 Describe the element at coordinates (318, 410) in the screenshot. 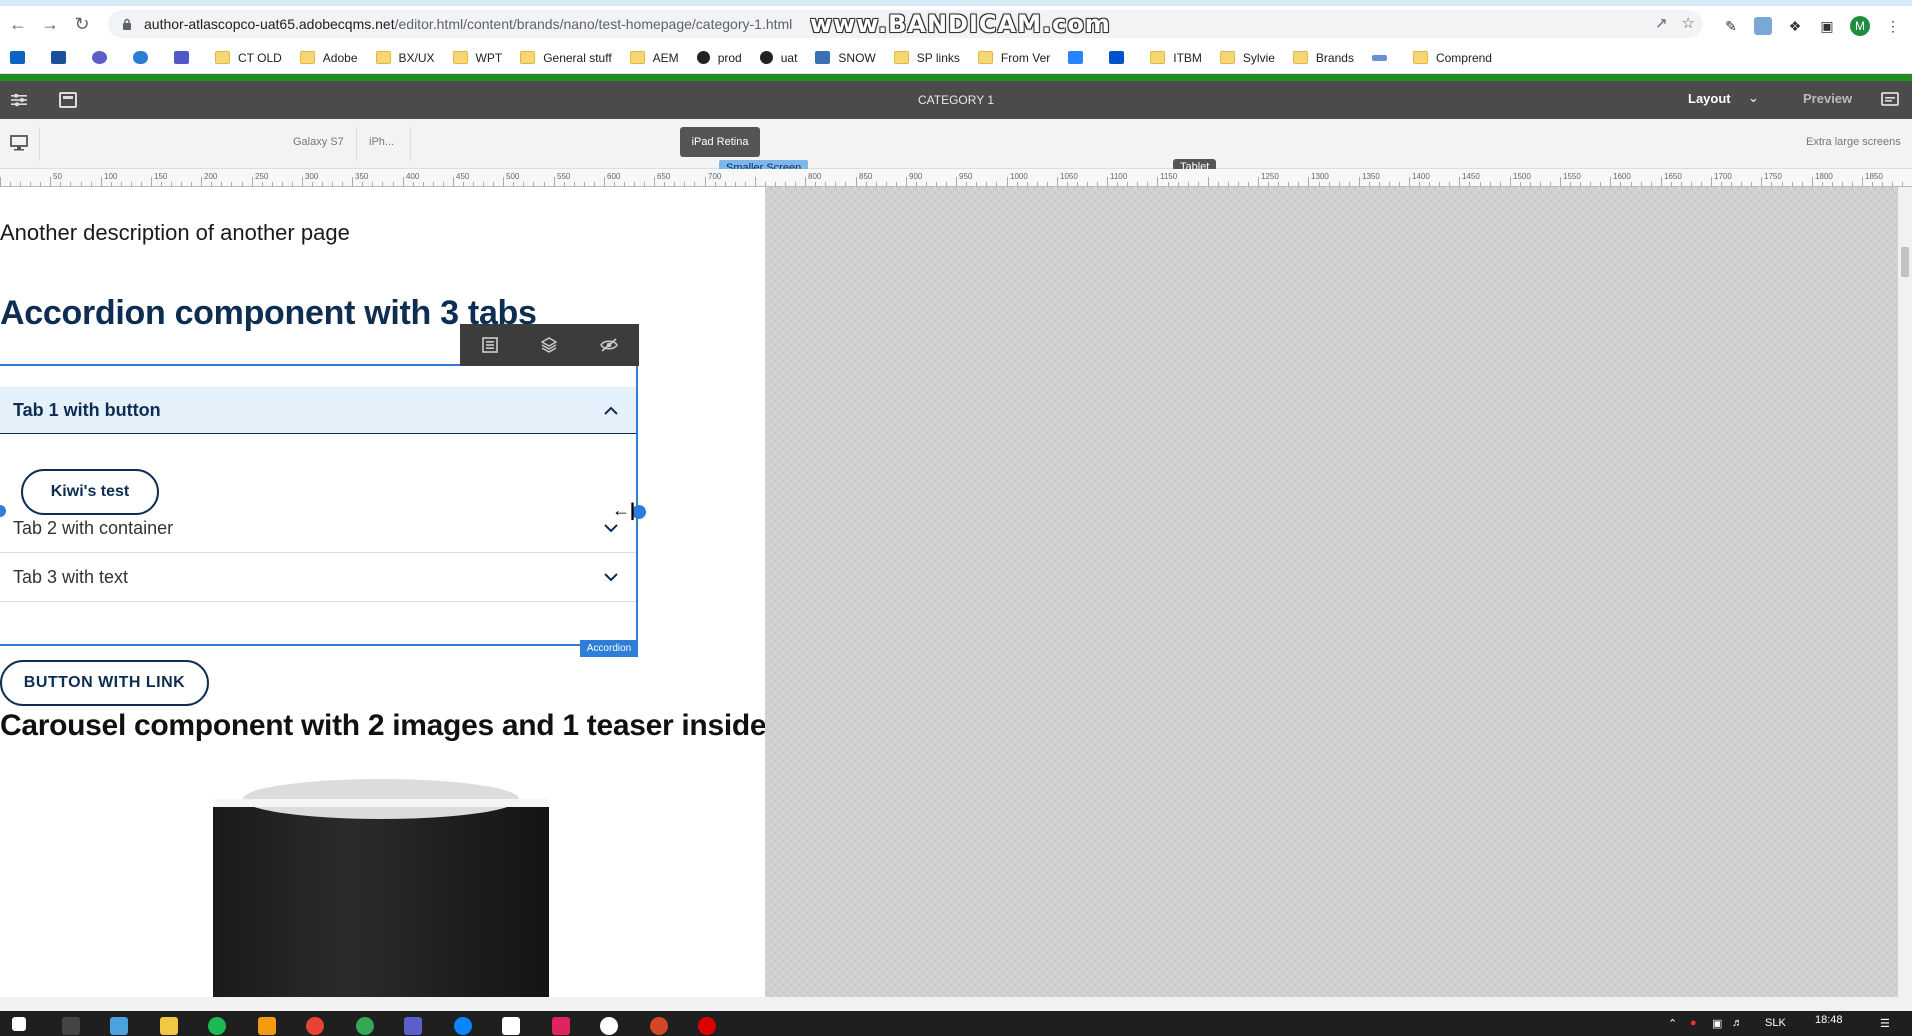

I see `accordion-tab-1: Tab 1 with button` at that location.